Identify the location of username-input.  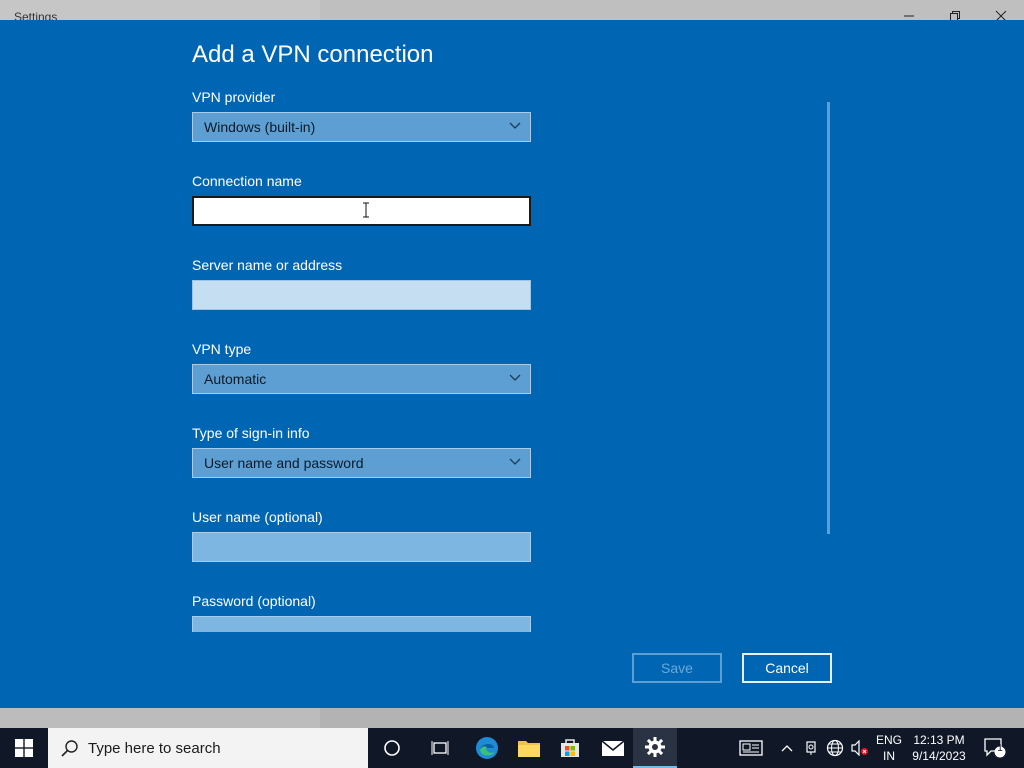
(361, 547).